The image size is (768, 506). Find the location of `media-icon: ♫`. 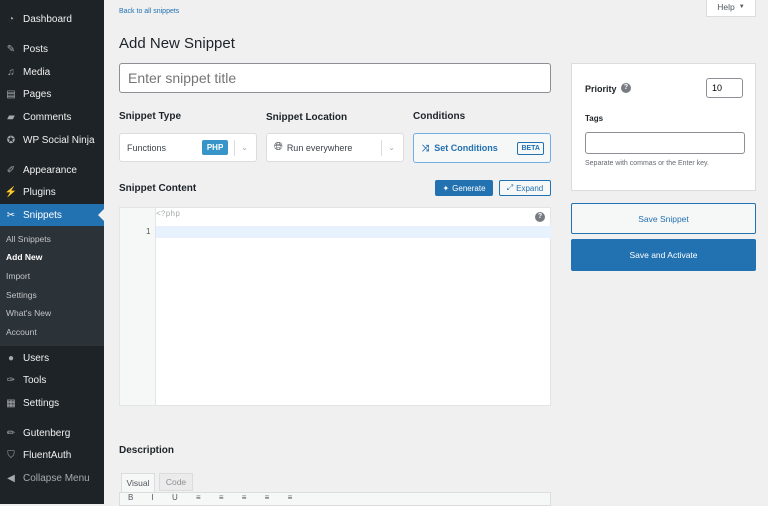

media-icon: ♫ is located at coordinates (11, 72).